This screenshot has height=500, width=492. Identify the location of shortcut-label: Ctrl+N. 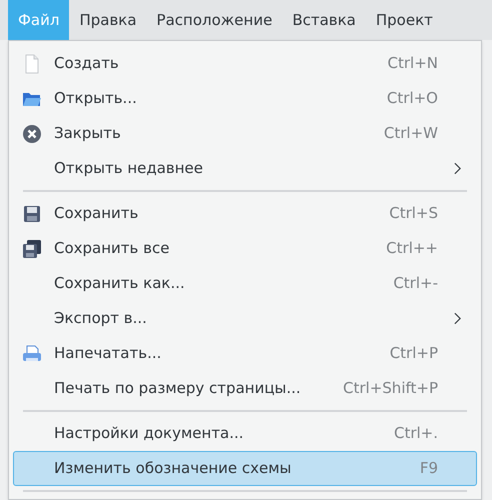
(413, 63).